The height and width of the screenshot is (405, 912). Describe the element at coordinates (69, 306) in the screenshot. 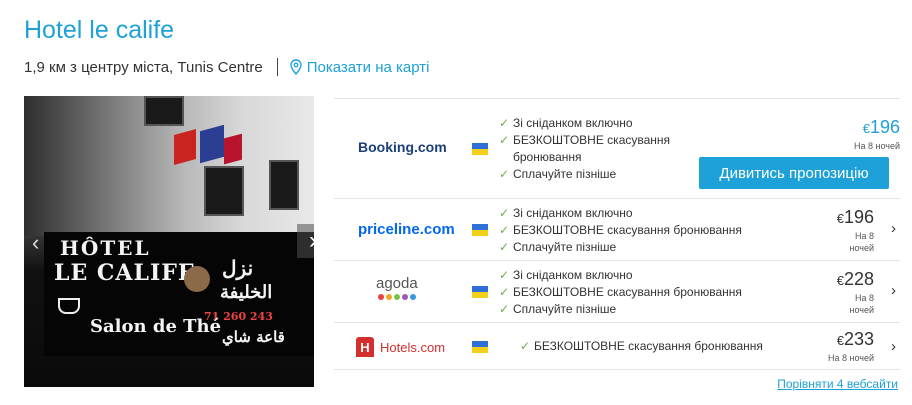

I see `cup-icon` at that location.